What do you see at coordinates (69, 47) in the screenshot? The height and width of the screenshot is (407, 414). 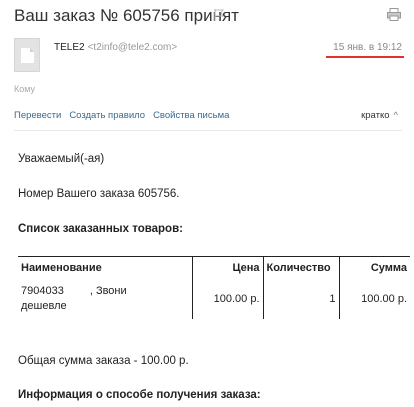 I see `sender-name: TELE2` at bounding box center [69, 47].